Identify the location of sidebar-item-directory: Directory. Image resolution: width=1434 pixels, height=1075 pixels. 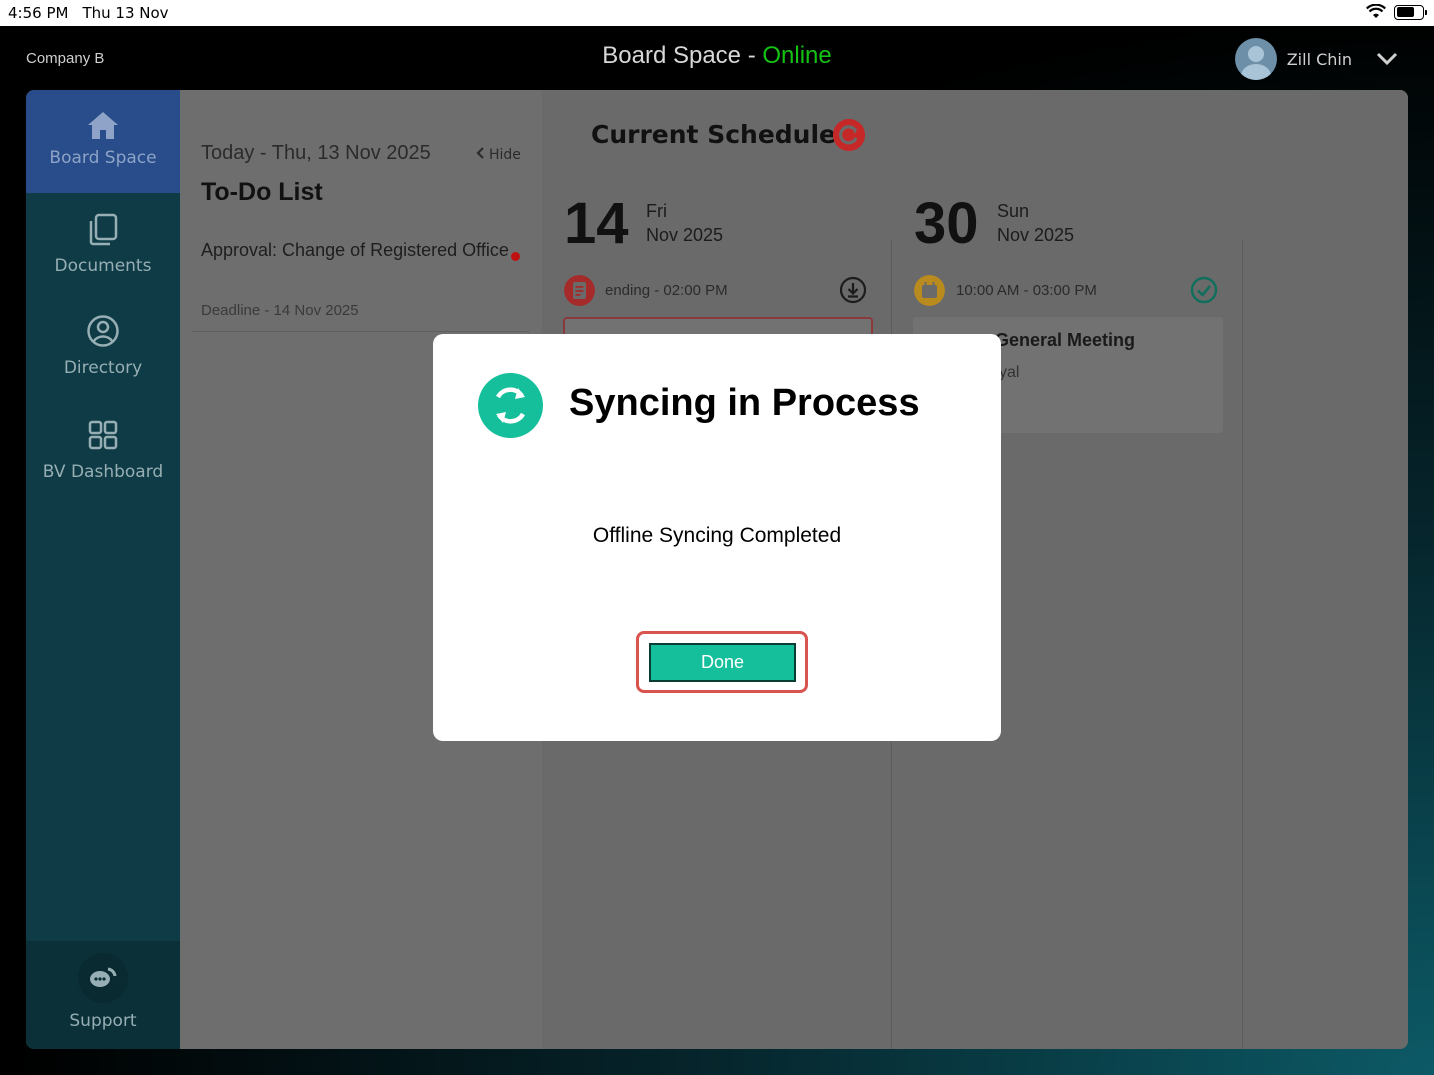
(103, 346).